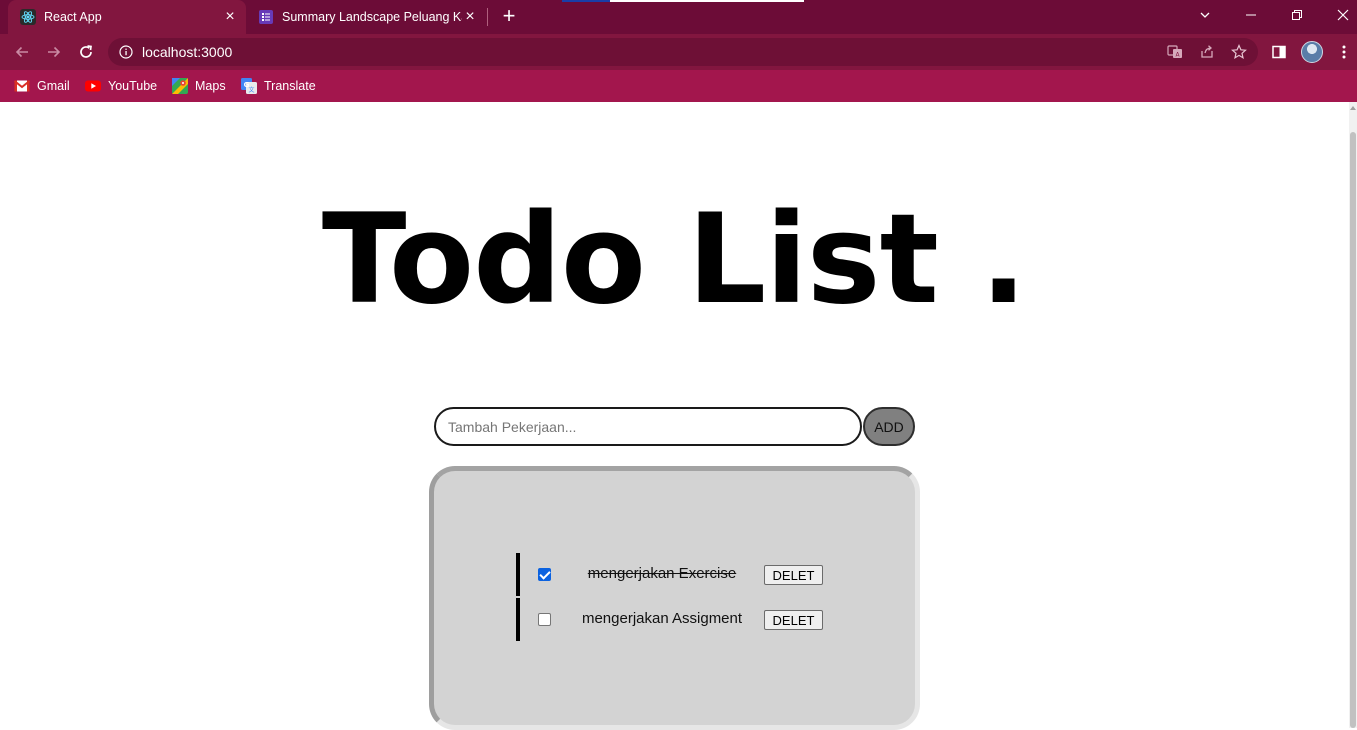 The width and height of the screenshot is (1357, 730). I want to click on page-scrollbar, so click(1353, 415).